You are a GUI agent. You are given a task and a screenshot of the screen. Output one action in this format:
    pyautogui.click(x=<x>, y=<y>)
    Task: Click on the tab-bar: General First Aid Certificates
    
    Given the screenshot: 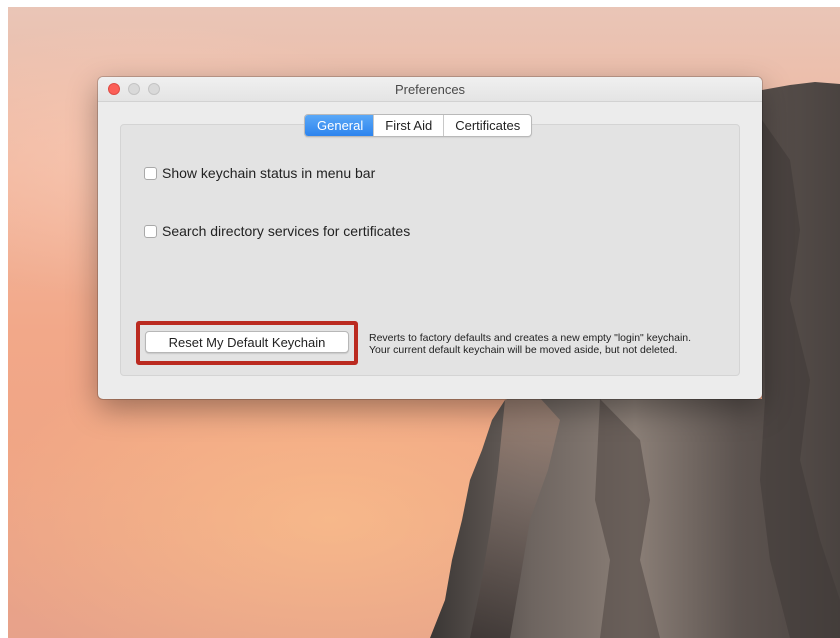 What is the action you would take?
    pyautogui.click(x=418, y=125)
    